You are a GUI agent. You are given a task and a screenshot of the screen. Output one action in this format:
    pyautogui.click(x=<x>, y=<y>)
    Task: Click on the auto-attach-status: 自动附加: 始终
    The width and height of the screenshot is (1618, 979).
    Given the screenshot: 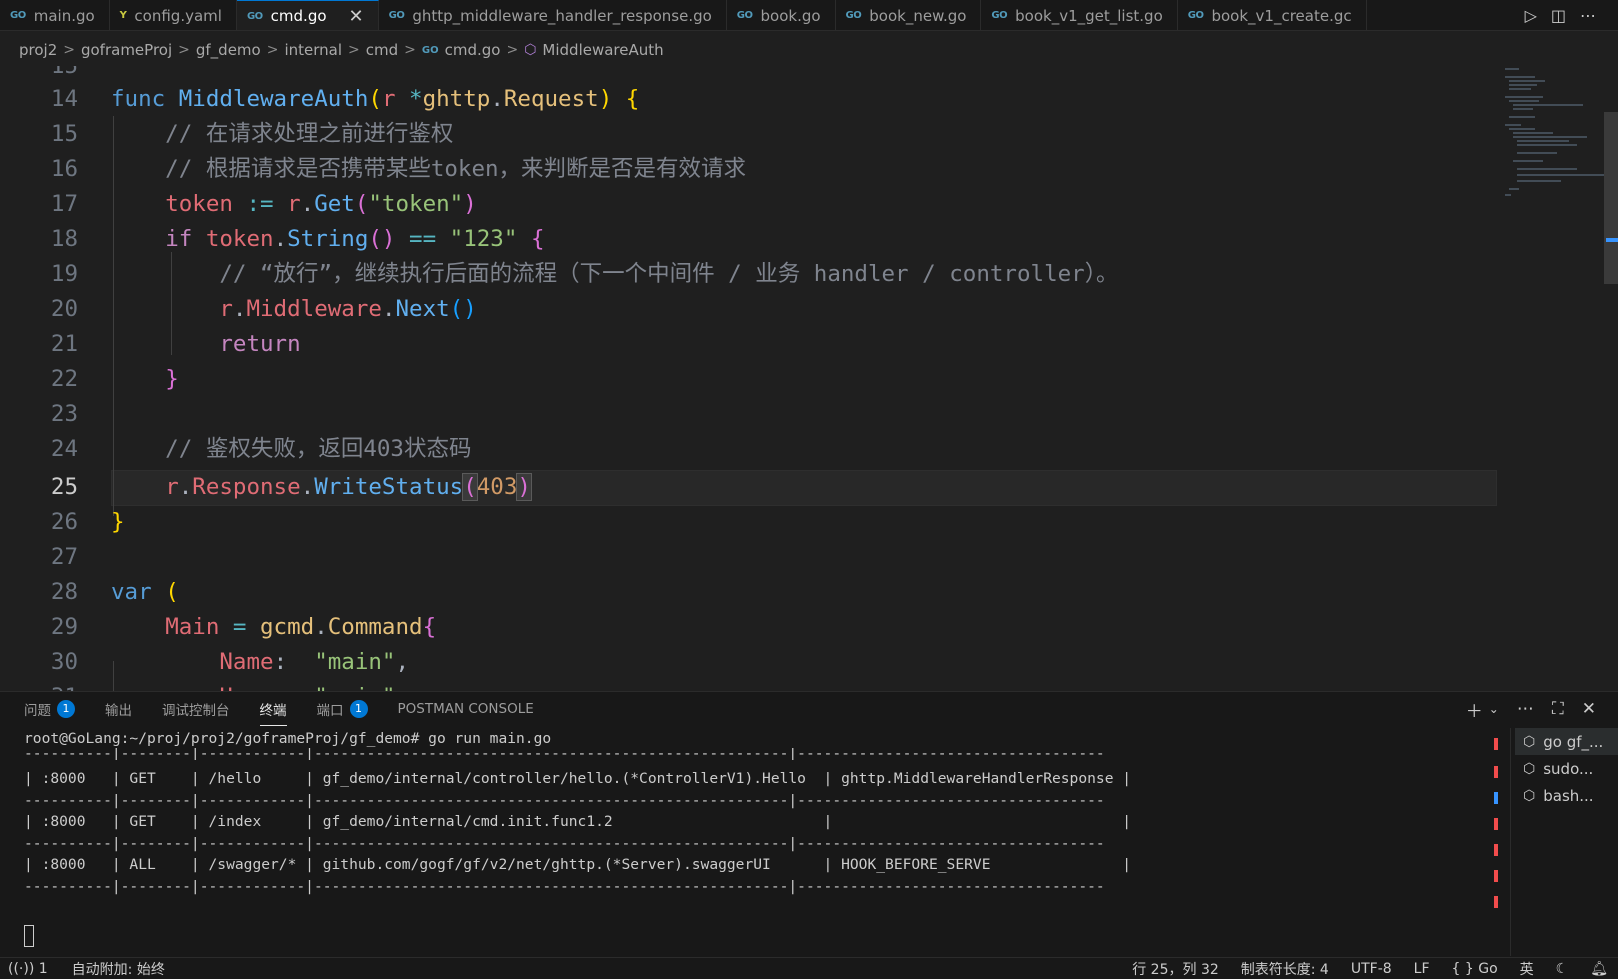 What is the action you would take?
    pyautogui.click(x=118, y=969)
    